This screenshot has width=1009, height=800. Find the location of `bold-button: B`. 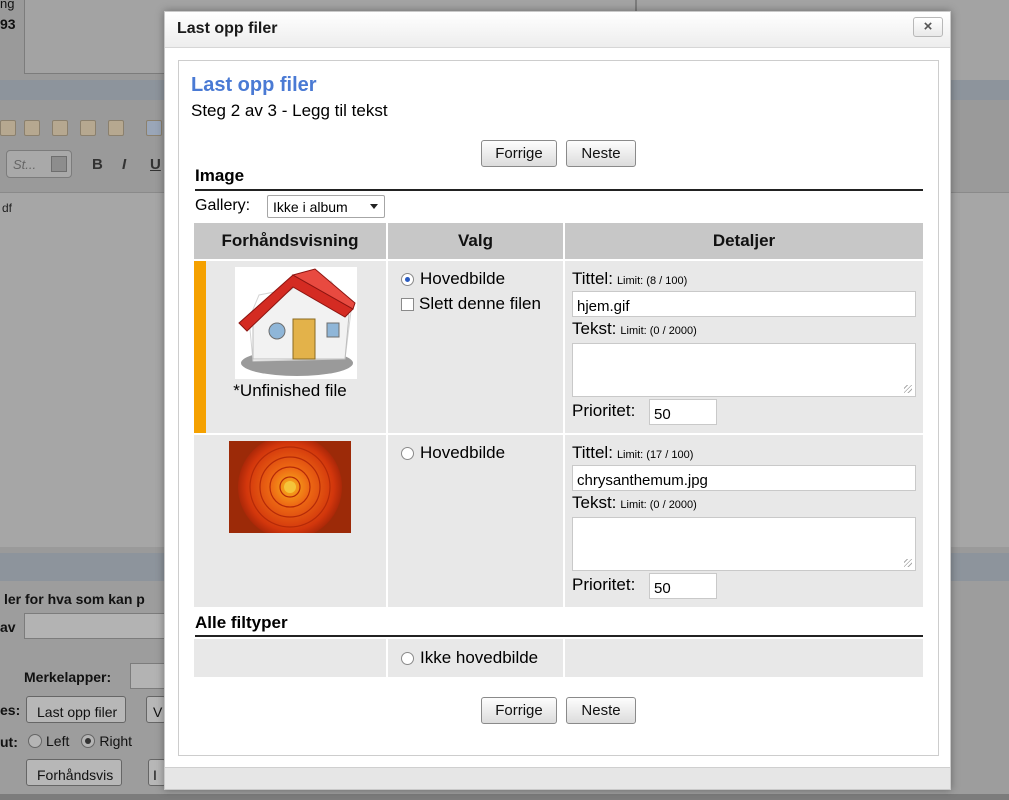

bold-button: B is located at coordinates (97, 164).